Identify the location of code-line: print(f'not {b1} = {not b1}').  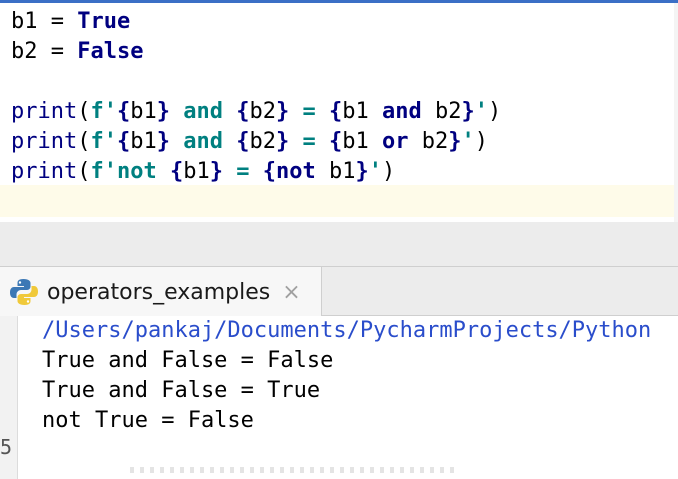
(203, 172).